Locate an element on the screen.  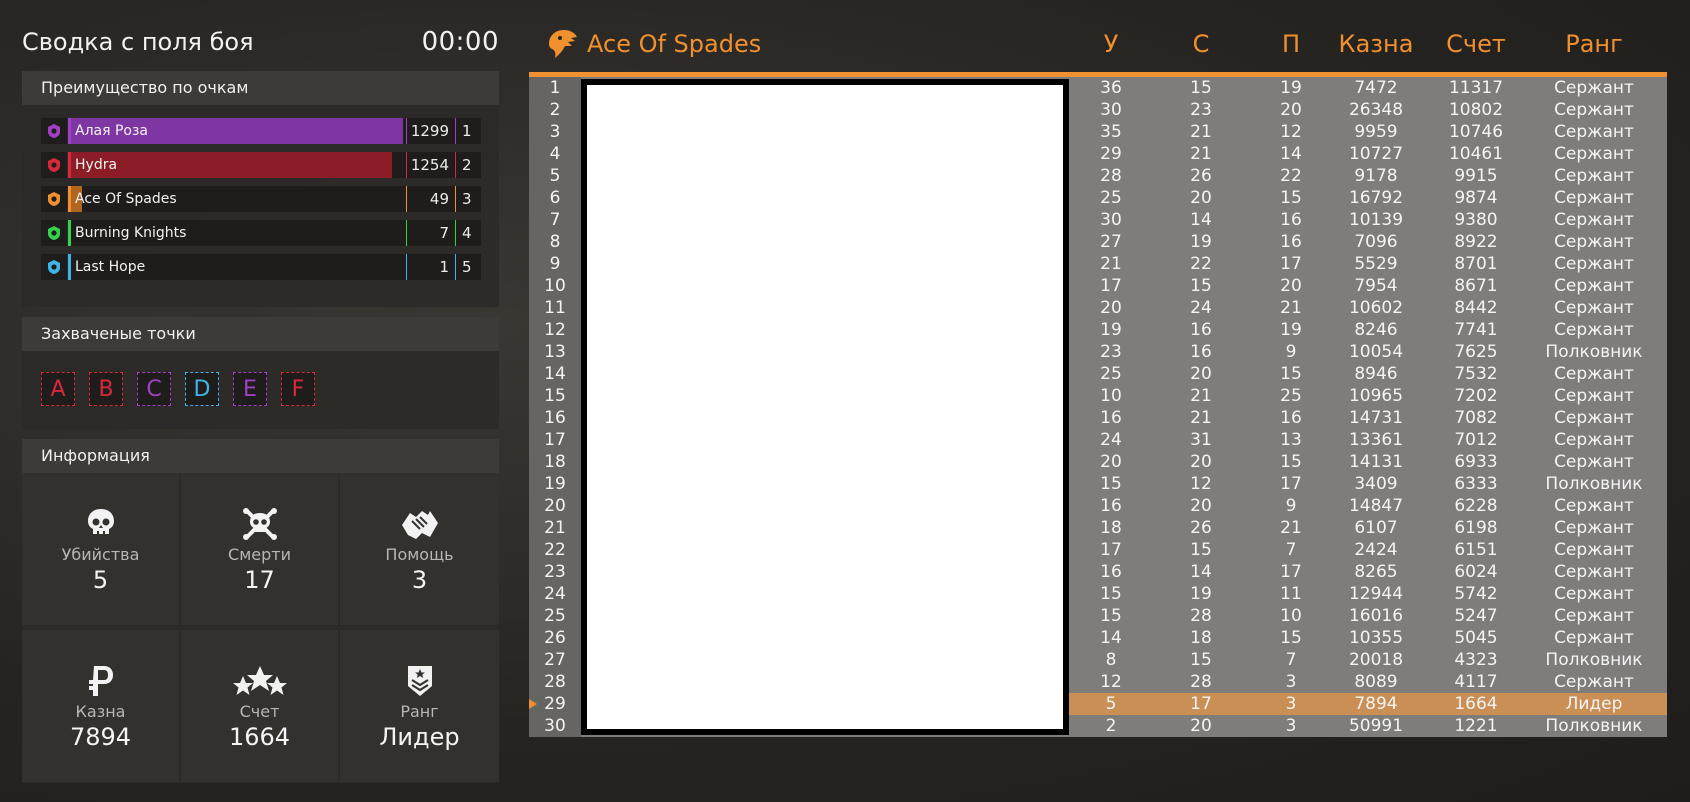
team-row: Hydra 1254 2 is located at coordinates (261, 165).